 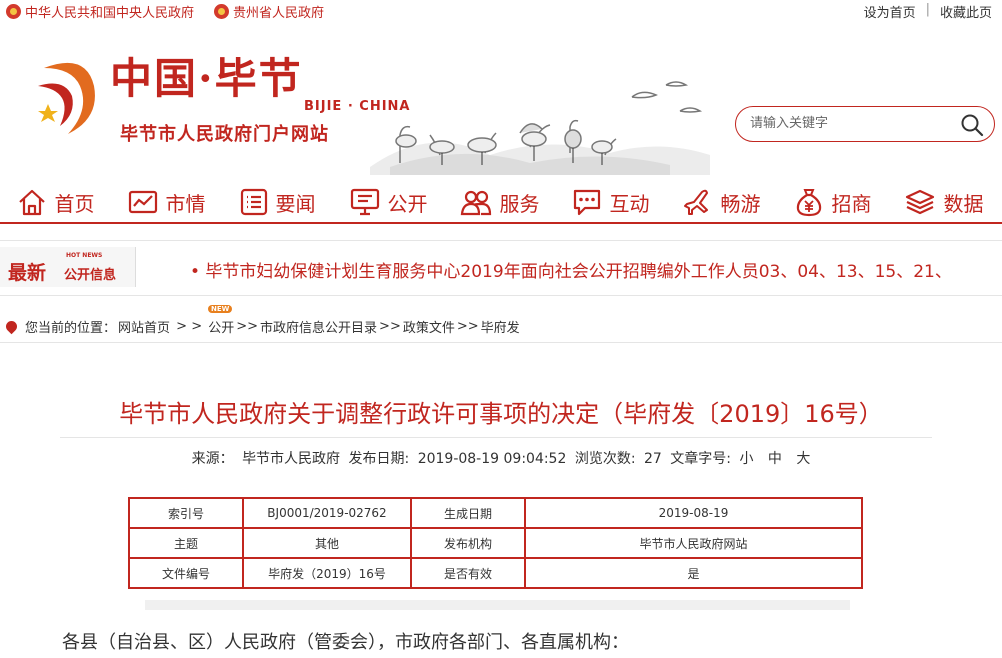 I want to click on article-title: 毕节市人民政府关于调整行政许可事项的决定（毕府发〔2019〕16号）, so click(x=501, y=414).